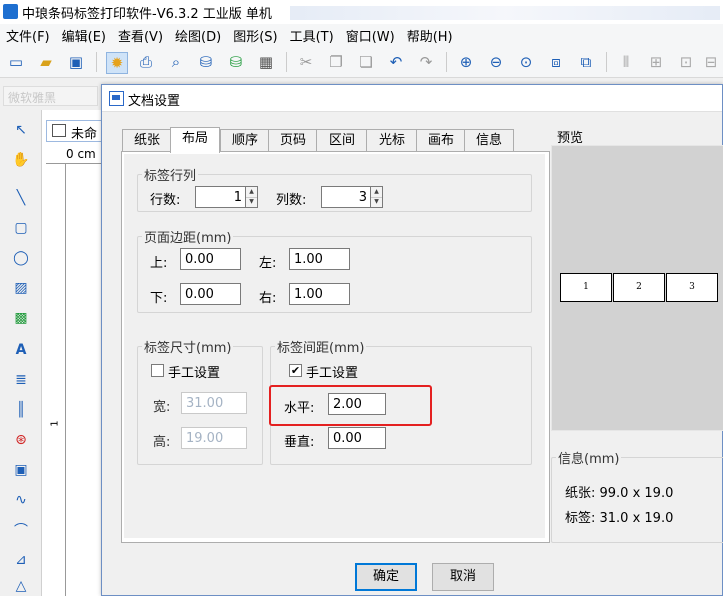  What do you see at coordinates (21, 228) in the screenshot?
I see `rectangle-tool-icon: ▢` at bounding box center [21, 228].